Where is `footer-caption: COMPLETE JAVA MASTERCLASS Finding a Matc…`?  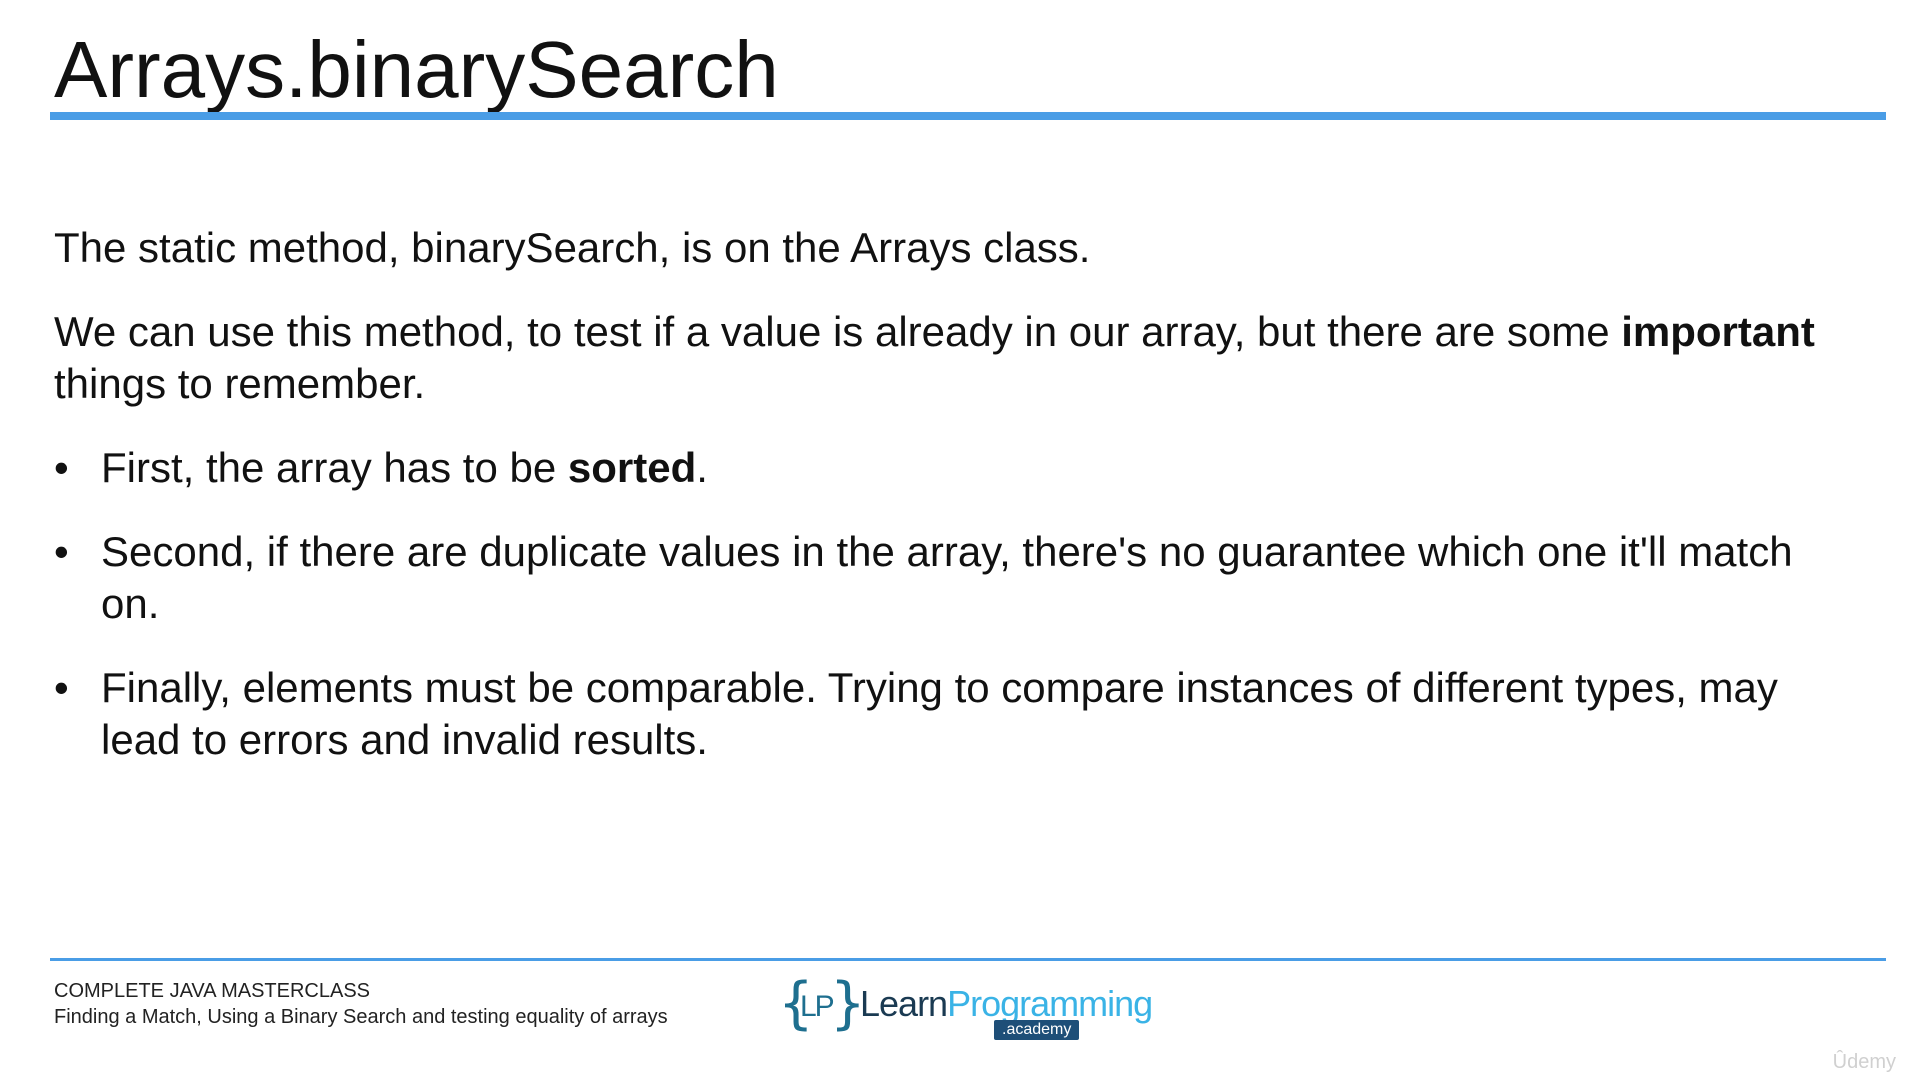 footer-caption: COMPLETE JAVA MASTERCLASS Finding a Matc… is located at coordinates (361, 1004).